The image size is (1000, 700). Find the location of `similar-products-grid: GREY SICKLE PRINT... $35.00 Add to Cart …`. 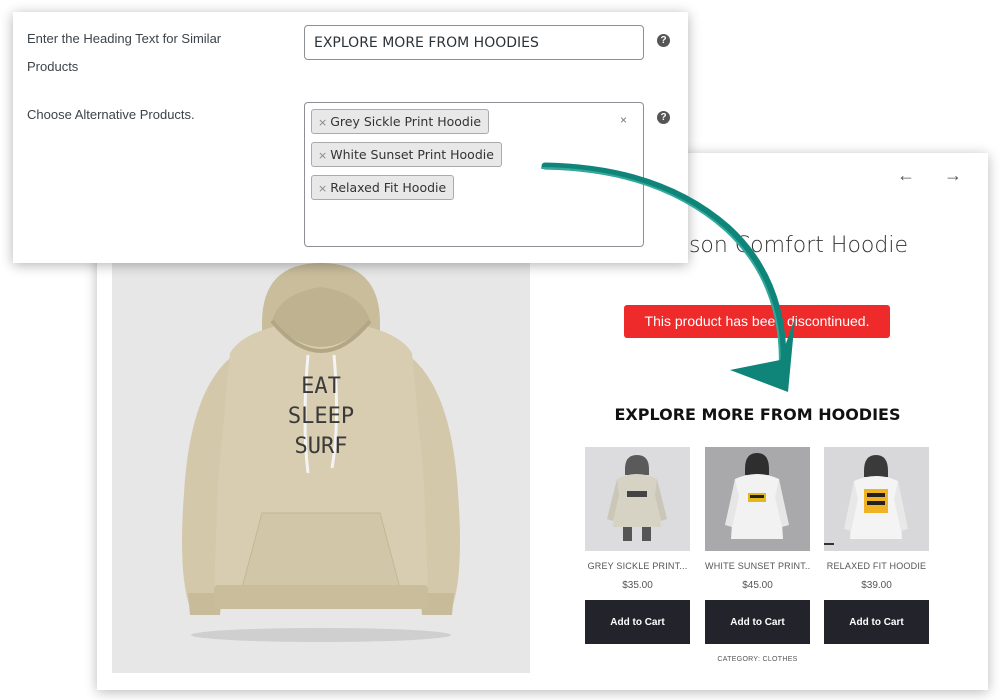

similar-products-grid: GREY SICKLE PRINT... $35.00 Add to Cart … is located at coordinates (757, 547).